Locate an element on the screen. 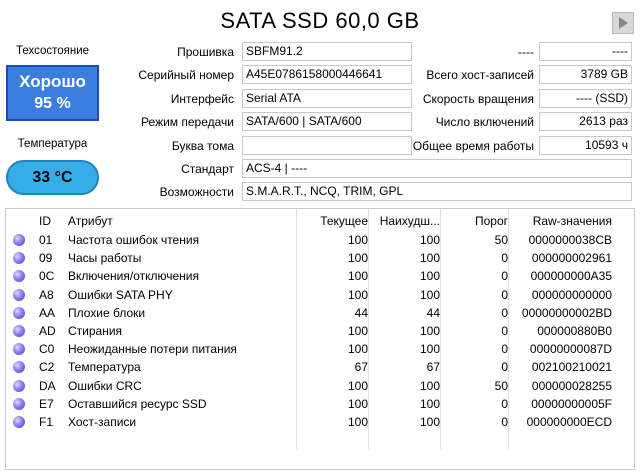  row-id: DA is located at coordinates (47, 385).